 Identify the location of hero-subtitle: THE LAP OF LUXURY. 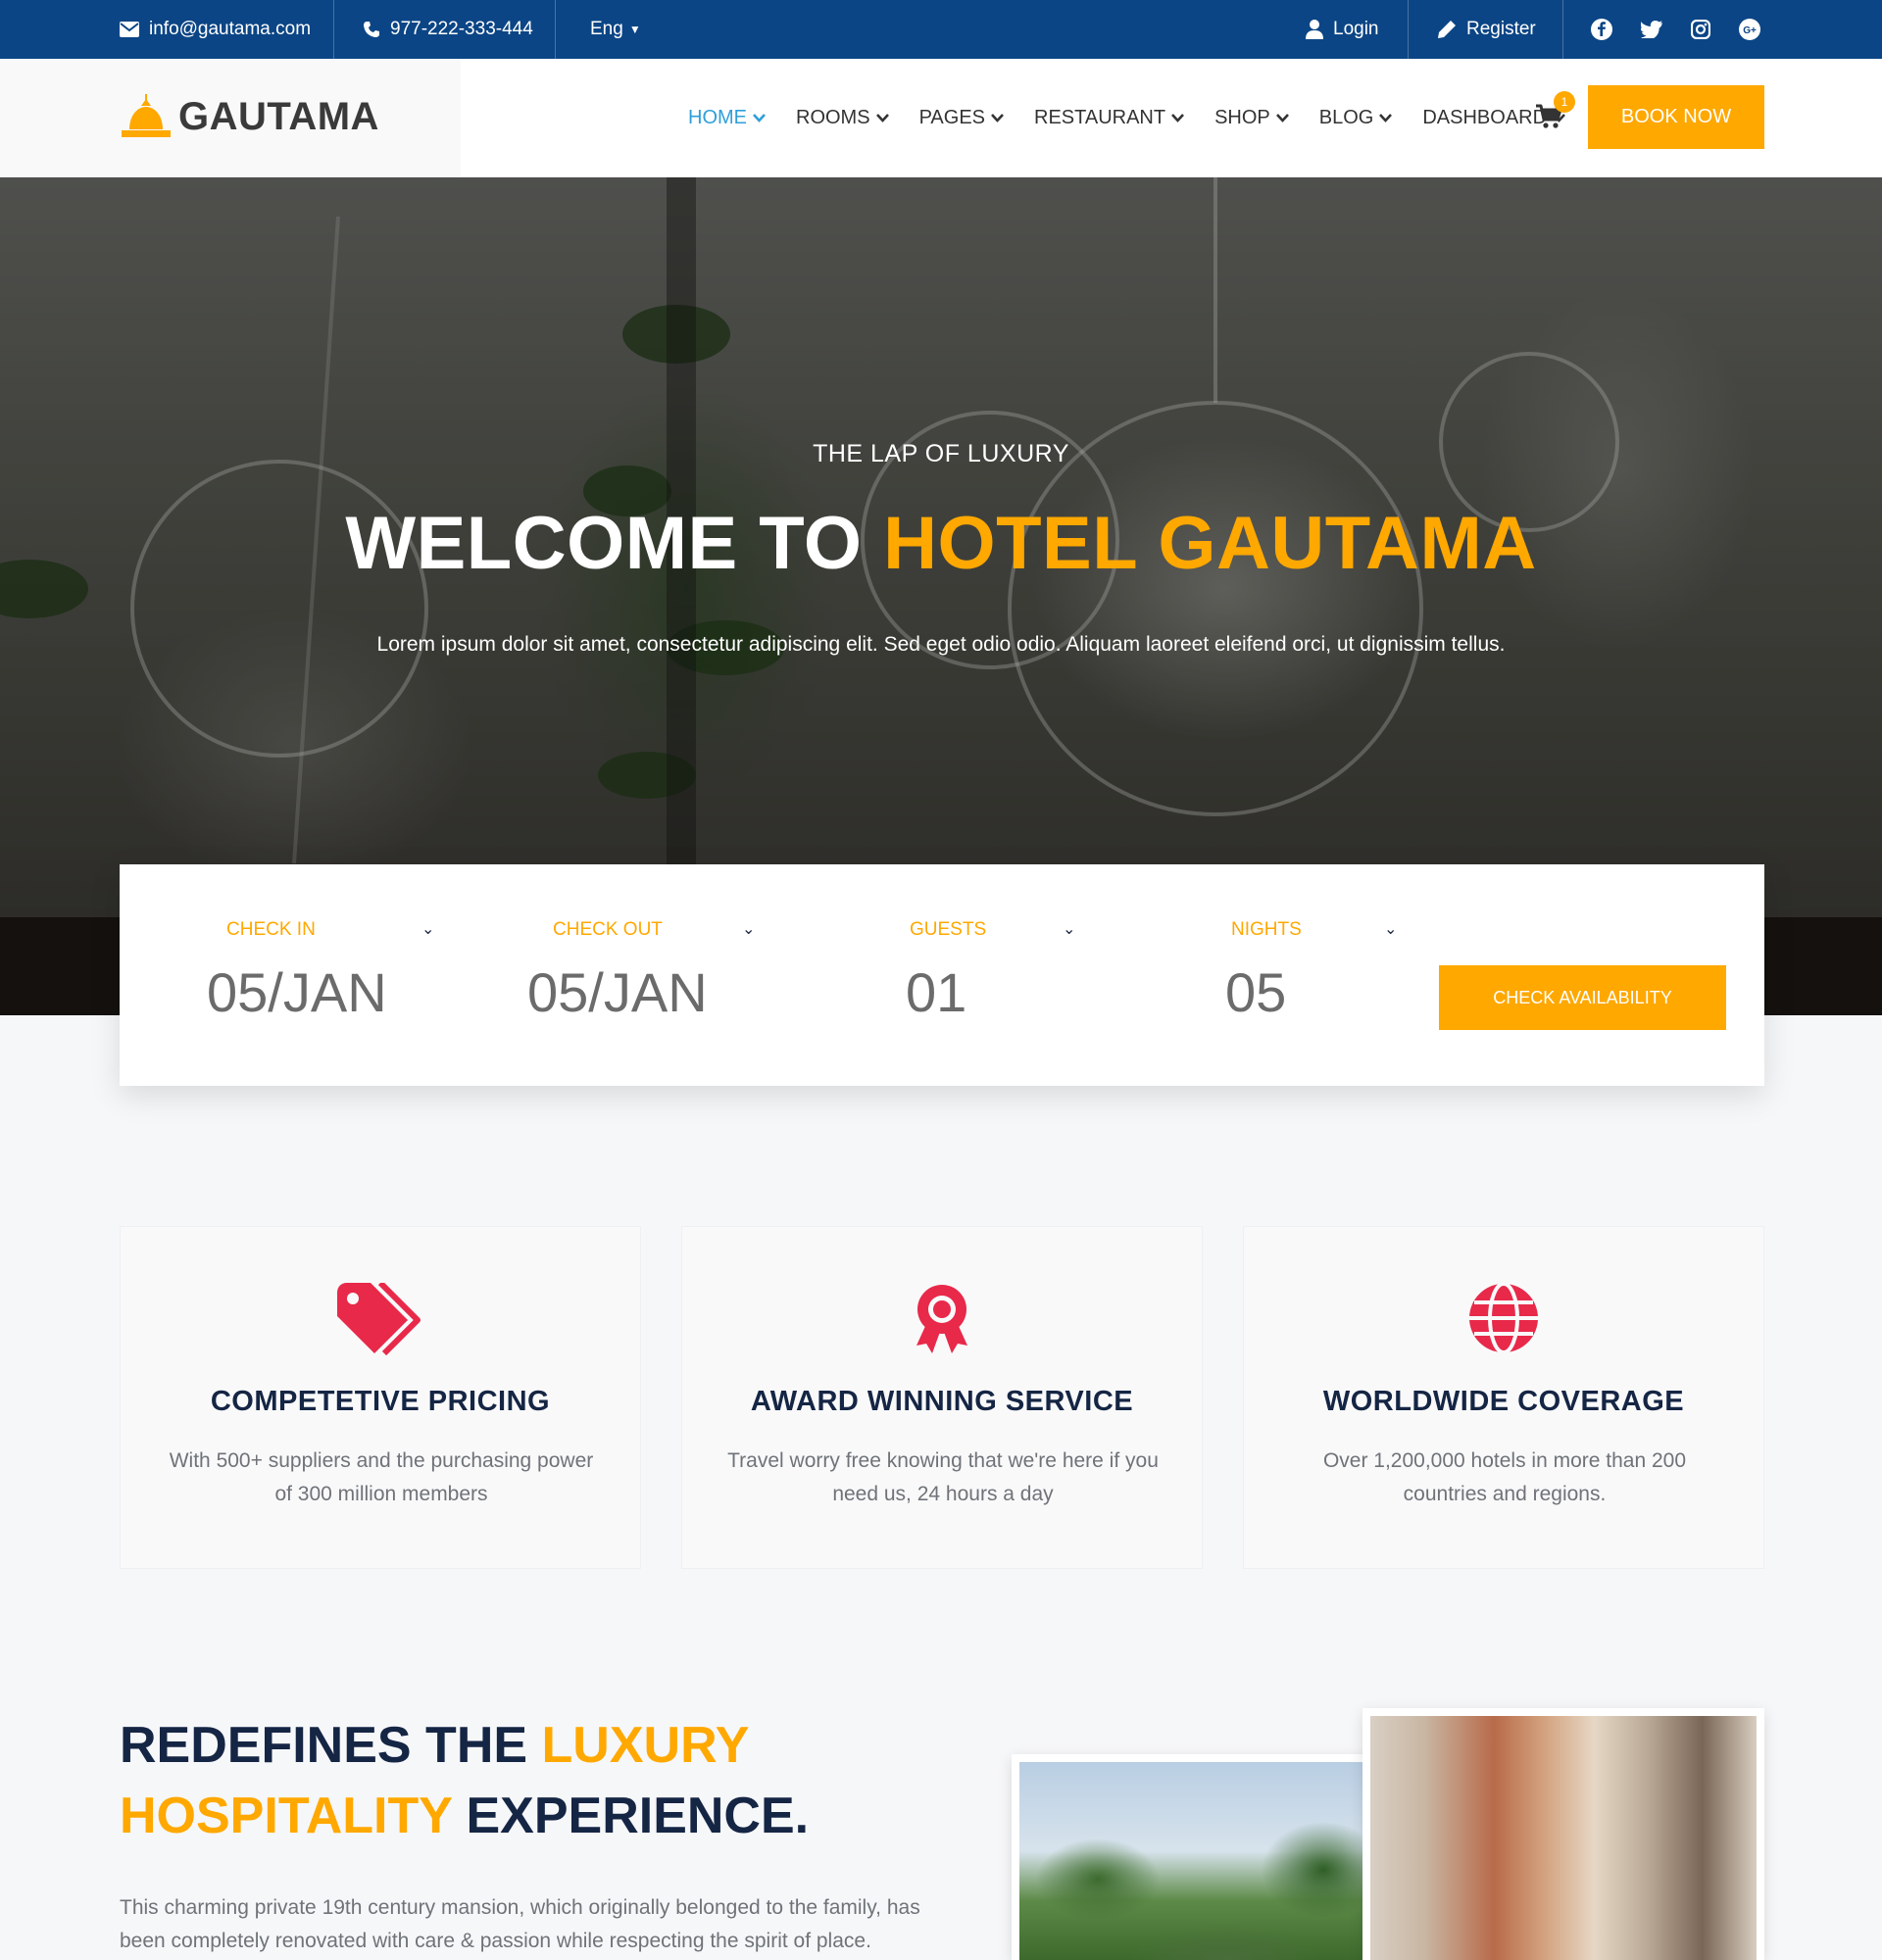
(941, 453).